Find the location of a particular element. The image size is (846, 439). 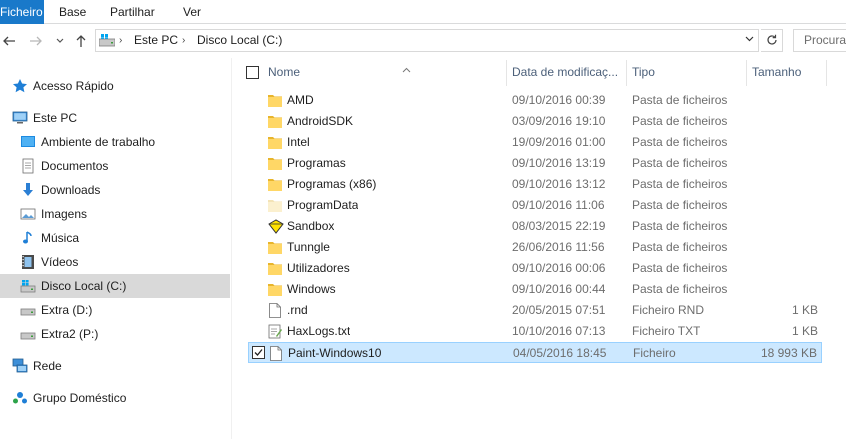

file-name: .rnd is located at coordinates (297, 310).